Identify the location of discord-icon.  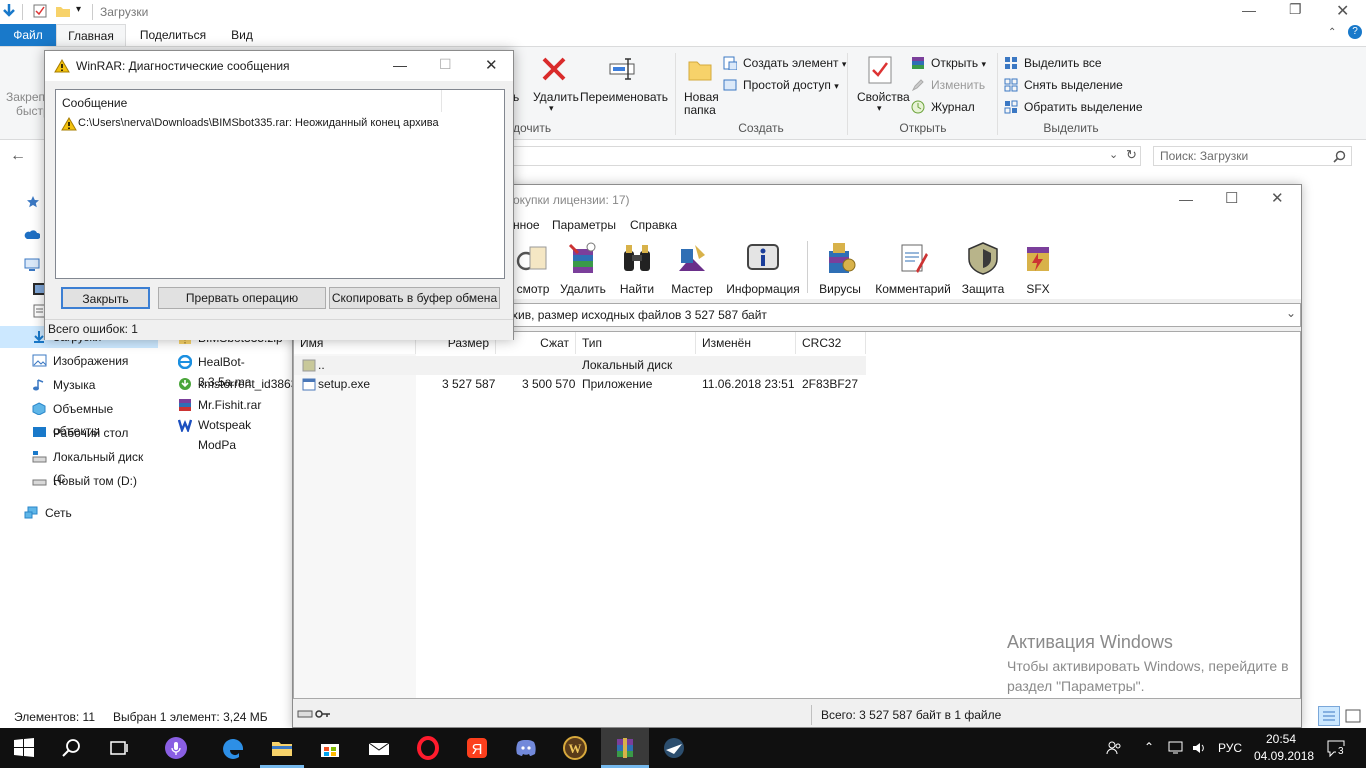
(526, 748).